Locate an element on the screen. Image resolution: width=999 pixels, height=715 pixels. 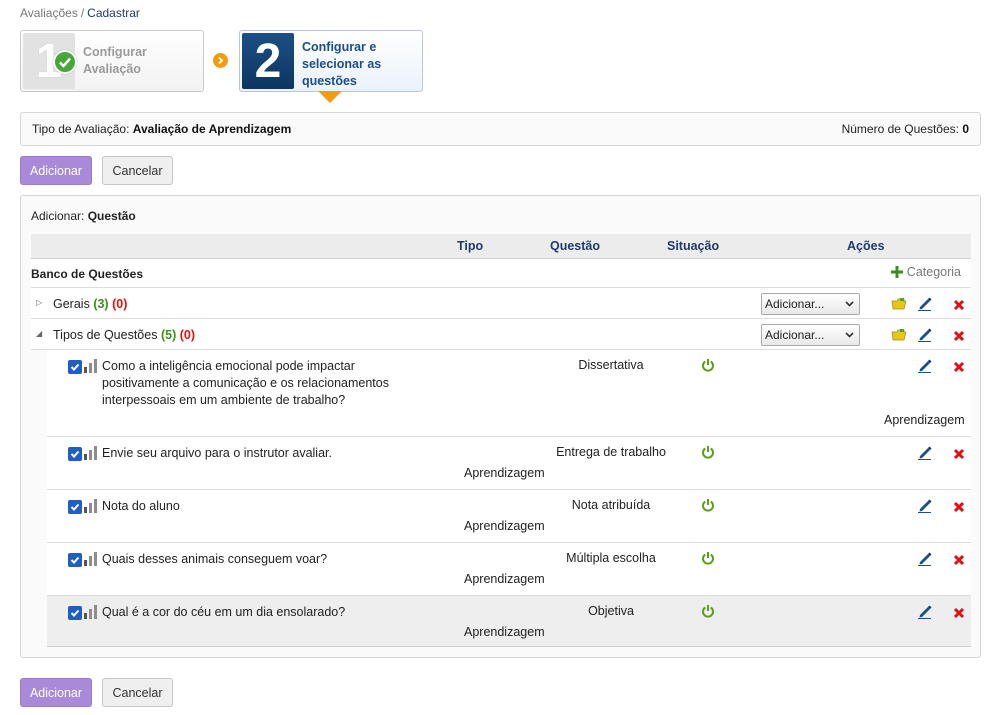
triangle-down-icon: ◢ is located at coordinates (39, 333).